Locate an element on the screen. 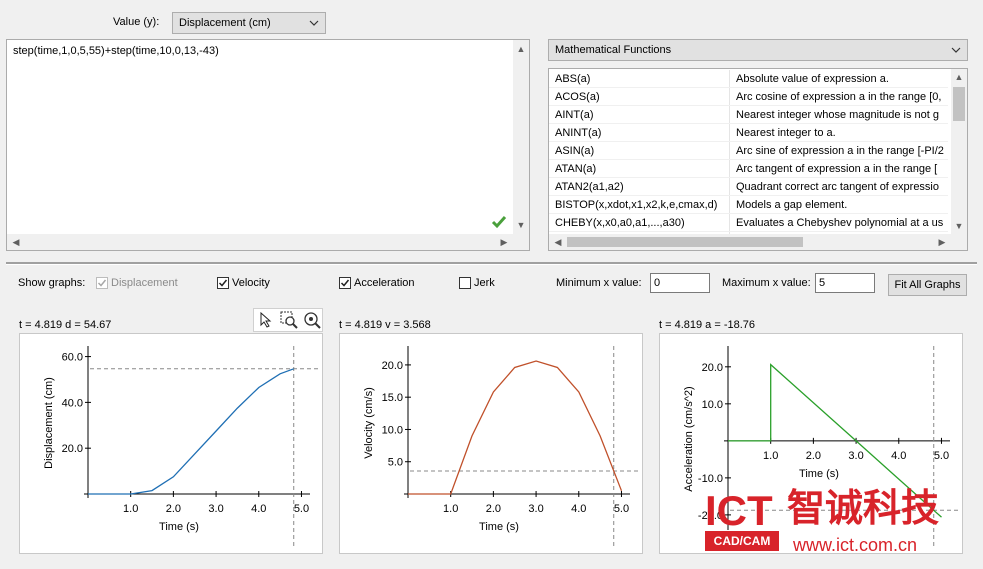 The width and height of the screenshot is (983, 569). y-axis-label: Displacement (cm) is located at coordinates (49, 423).